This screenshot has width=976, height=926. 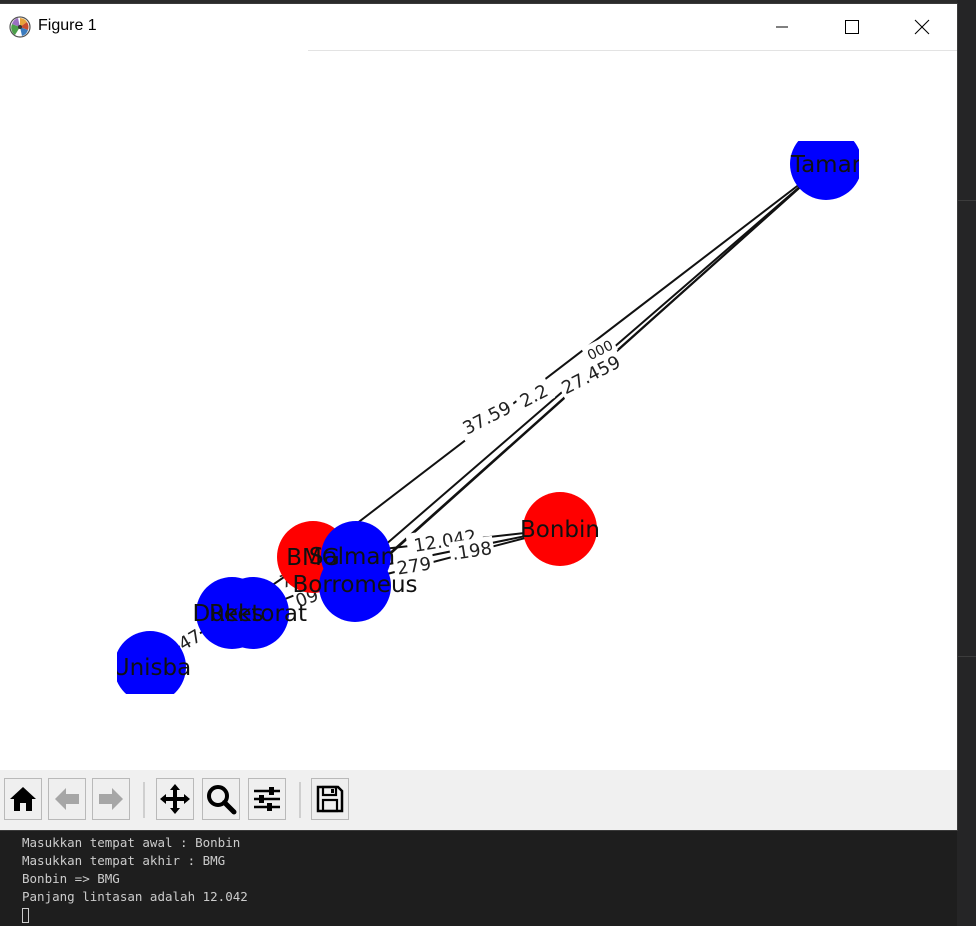 What do you see at coordinates (352, 557) in the screenshot?
I see `node-label: Salman` at bounding box center [352, 557].